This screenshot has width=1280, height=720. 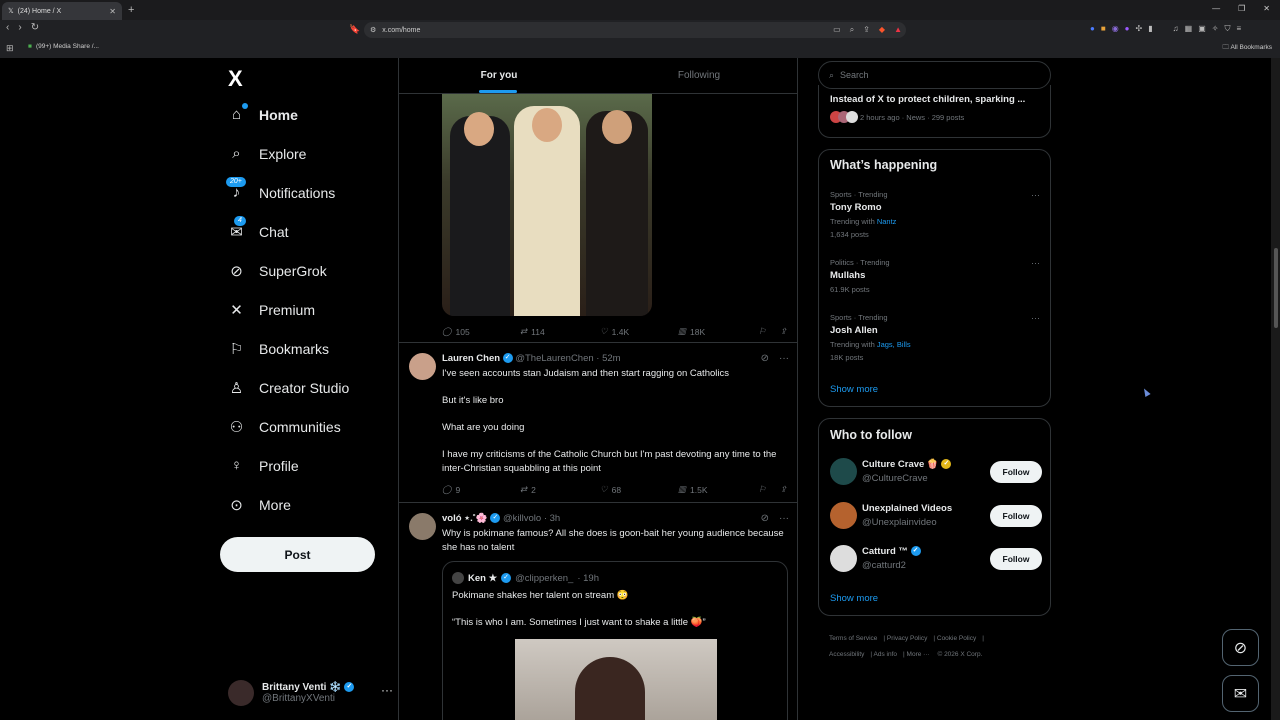 What do you see at coordinates (1139, 29) in the screenshot?
I see `puzzle-icon: ✣` at bounding box center [1139, 29].